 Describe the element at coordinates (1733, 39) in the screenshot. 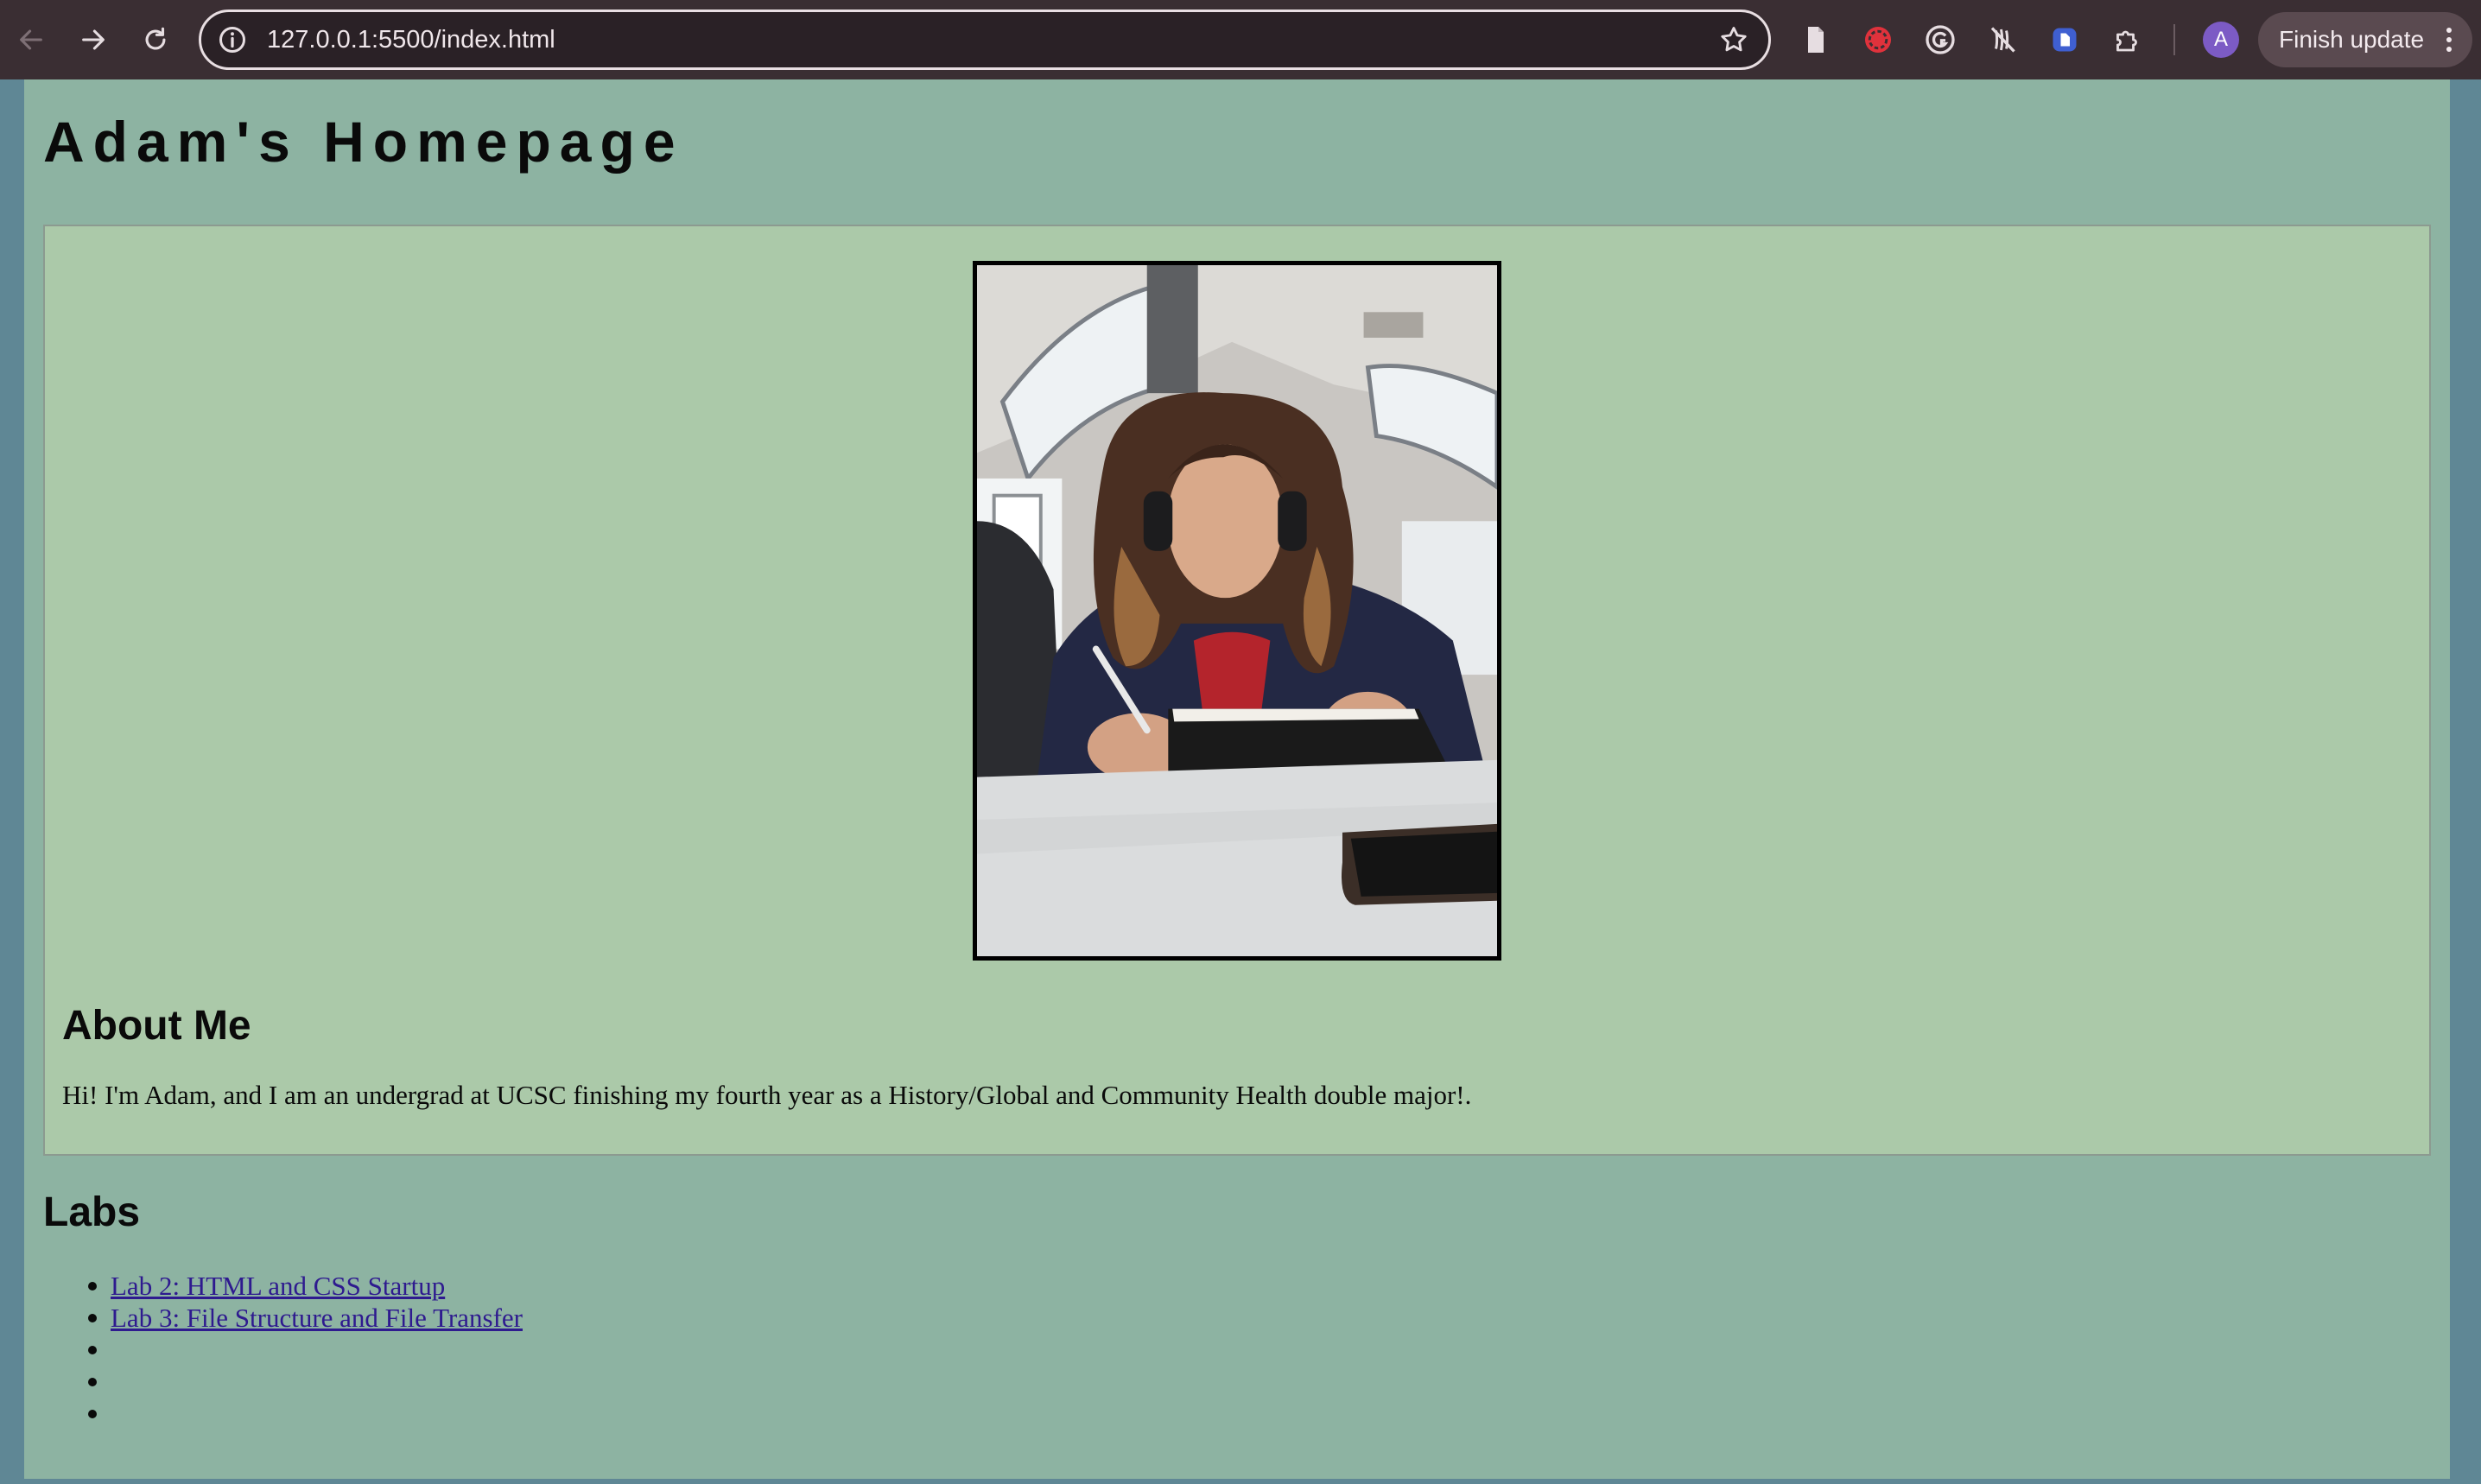

I see `star-icon` at that location.